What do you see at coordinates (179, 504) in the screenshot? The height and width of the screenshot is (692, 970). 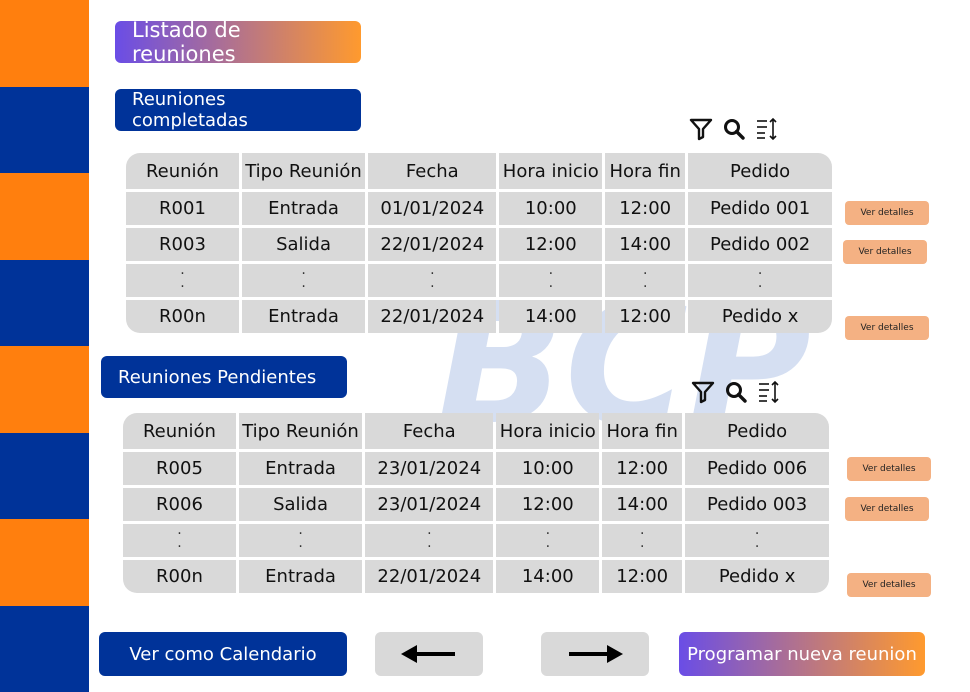 I see `cell-reunion: R006` at bounding box center [179, 504].